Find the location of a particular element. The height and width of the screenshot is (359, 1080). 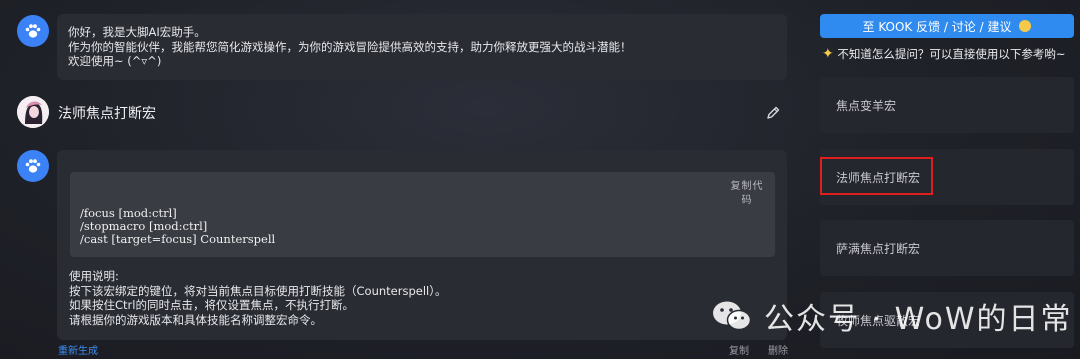

suggestion-card: 萨满焦点打断宏 is located at coordinates (947, 248).